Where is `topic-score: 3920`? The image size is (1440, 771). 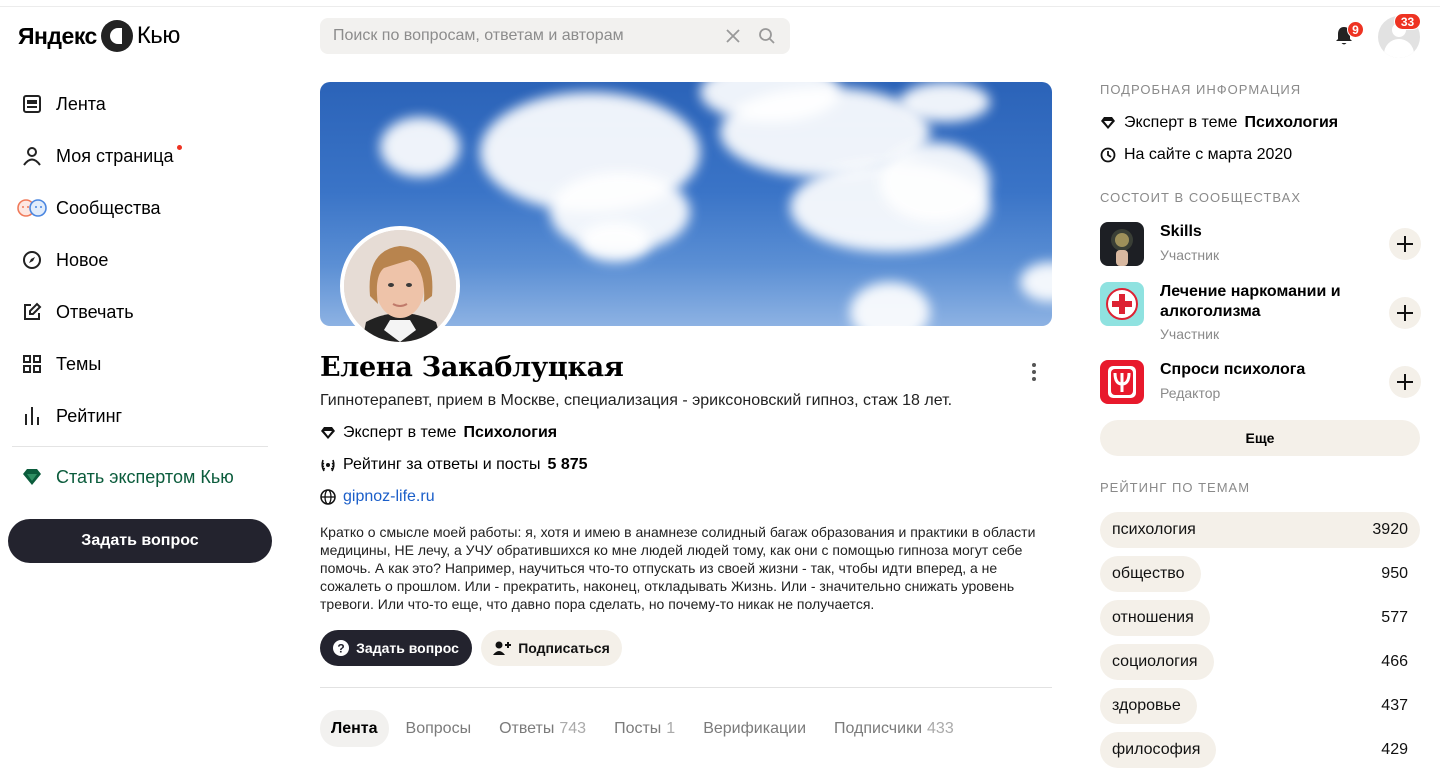
topic-score: 3920 is located at coordinates (1390, 529).